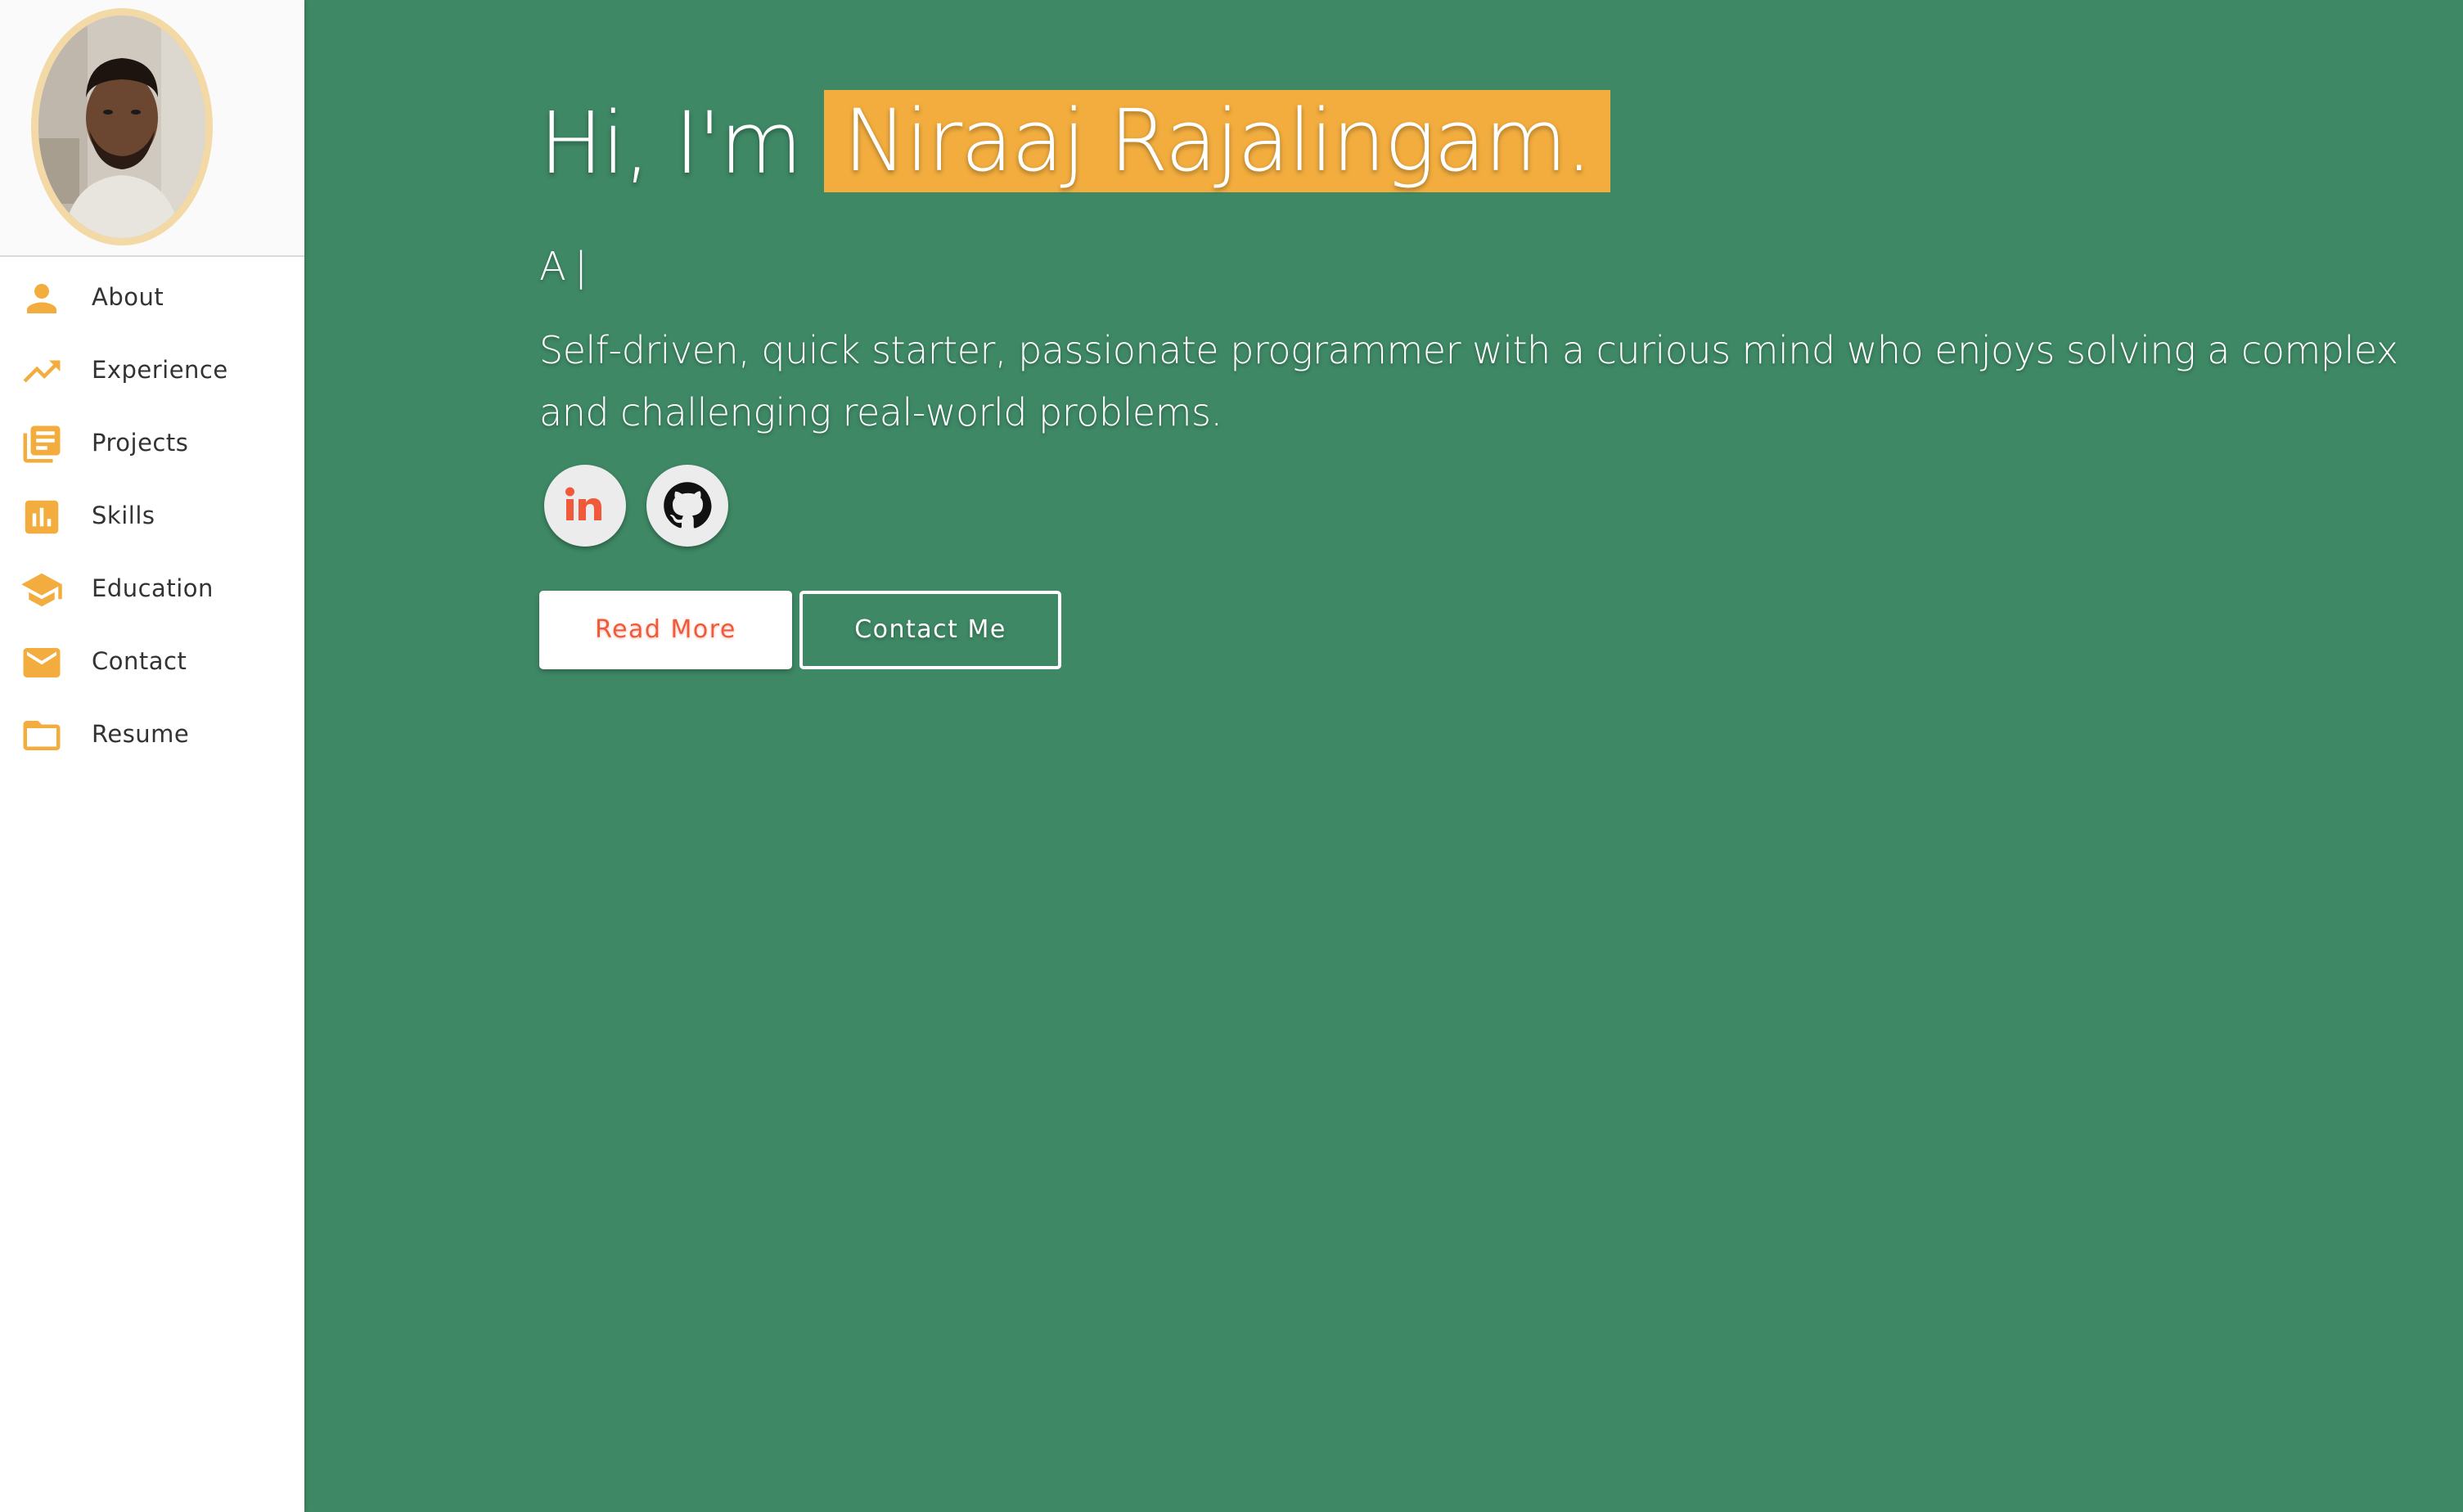 The width and height of the screenshot is (2463, 1512). I want to click on github-button, so click(687, 506).